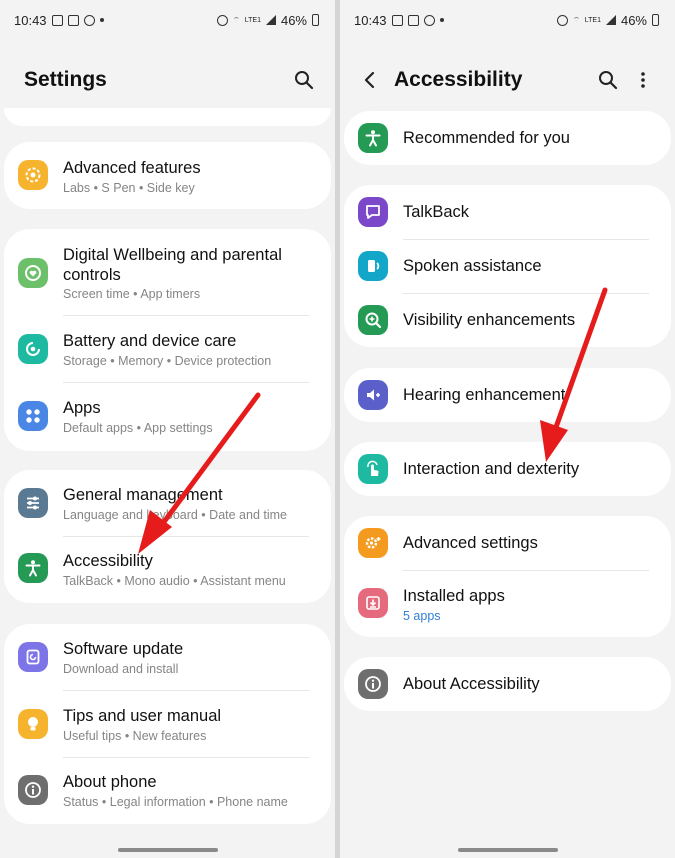 The height and width of the screenshot is (858, 675). I want to click on item-label: General management, so click(143, 495).